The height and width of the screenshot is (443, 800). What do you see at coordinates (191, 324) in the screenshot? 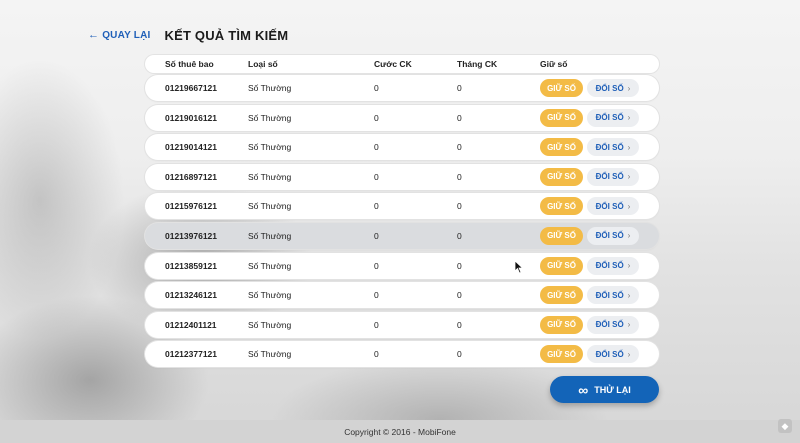
I see `phone-number: 01212401121` at bounding box center [191, 324].